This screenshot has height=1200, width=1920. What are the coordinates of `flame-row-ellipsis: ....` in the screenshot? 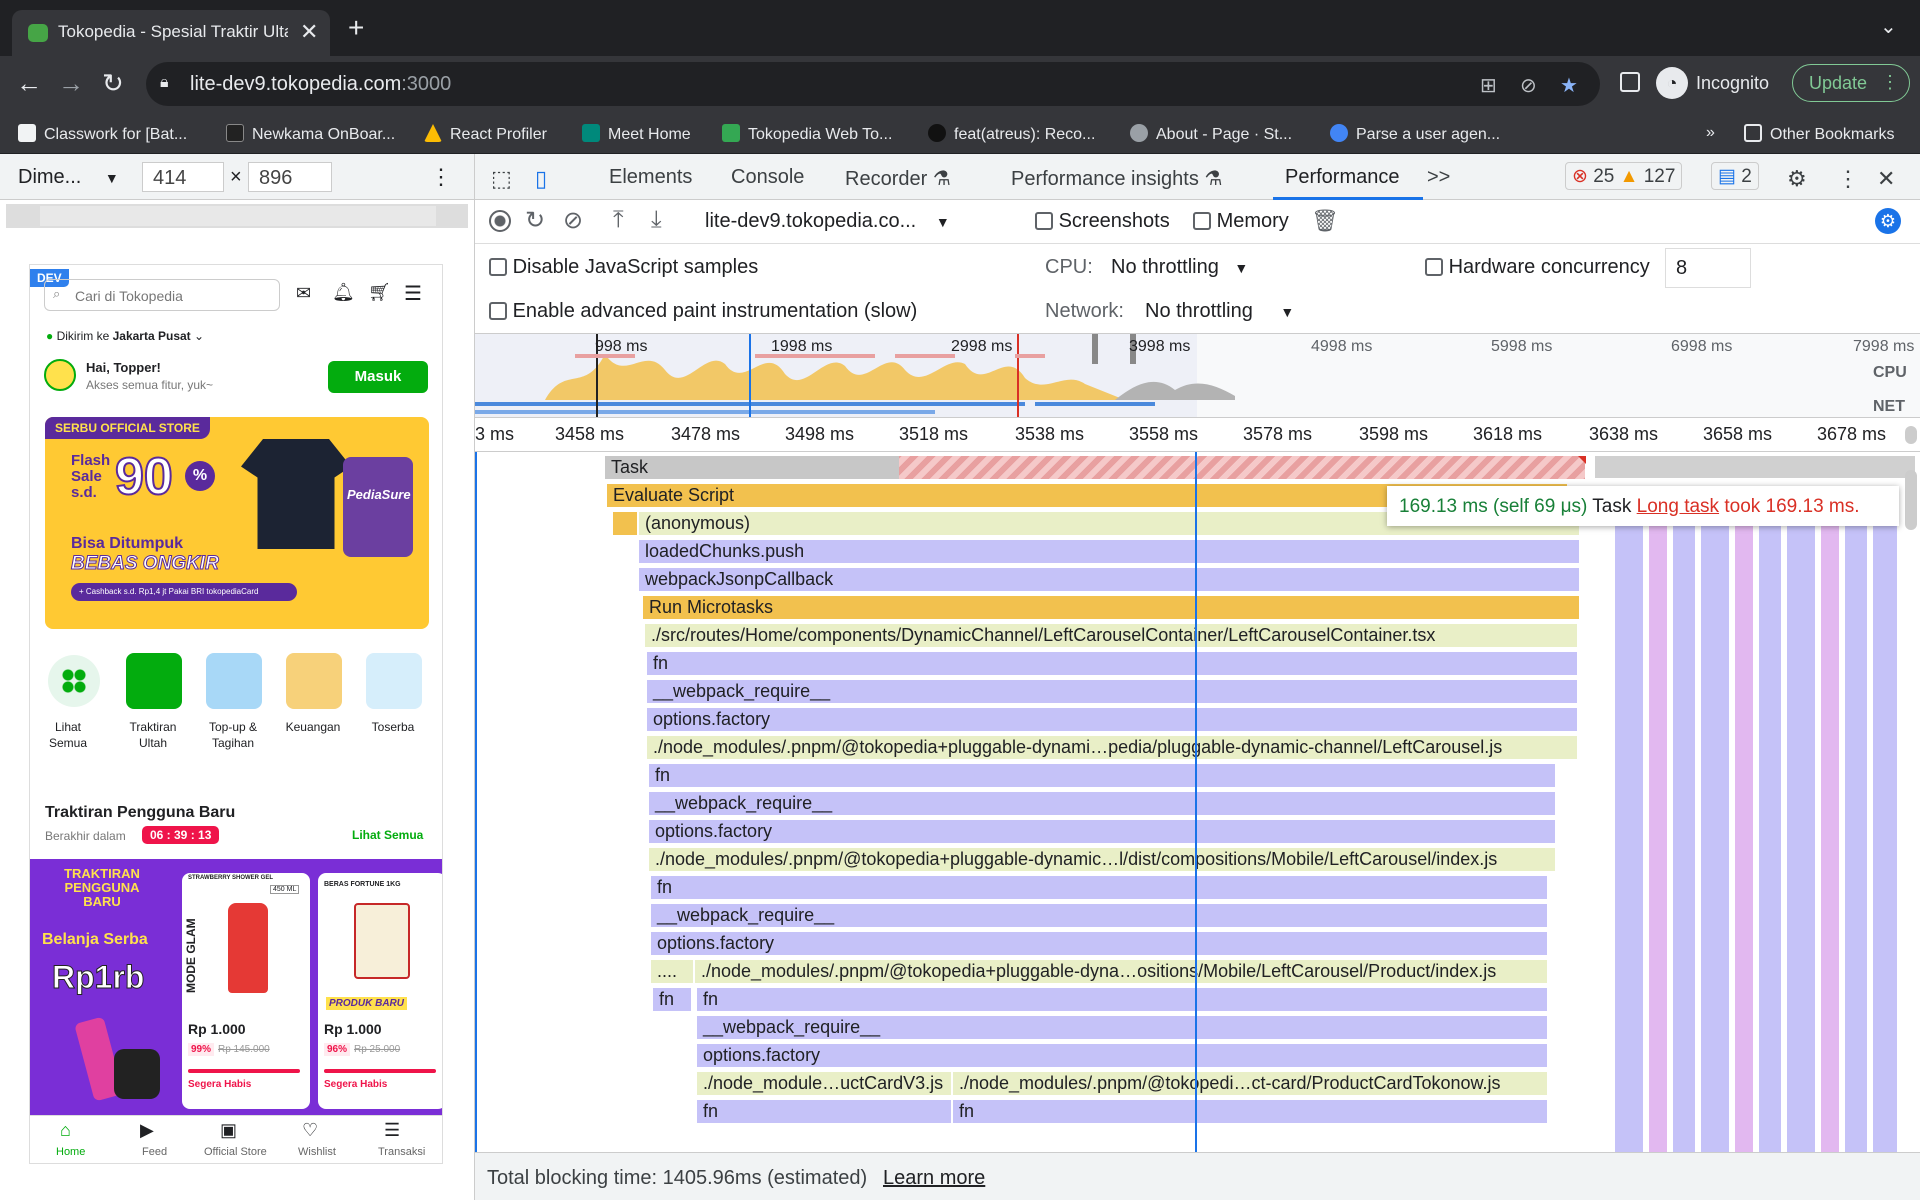 It's located at (672, 971).